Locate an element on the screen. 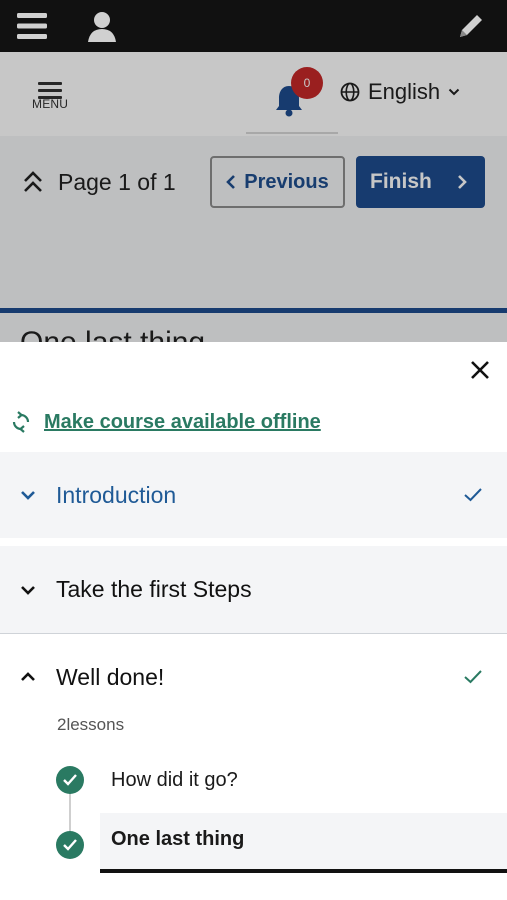  lesson-item-current: One last thing is located at coordinates (253, 843).